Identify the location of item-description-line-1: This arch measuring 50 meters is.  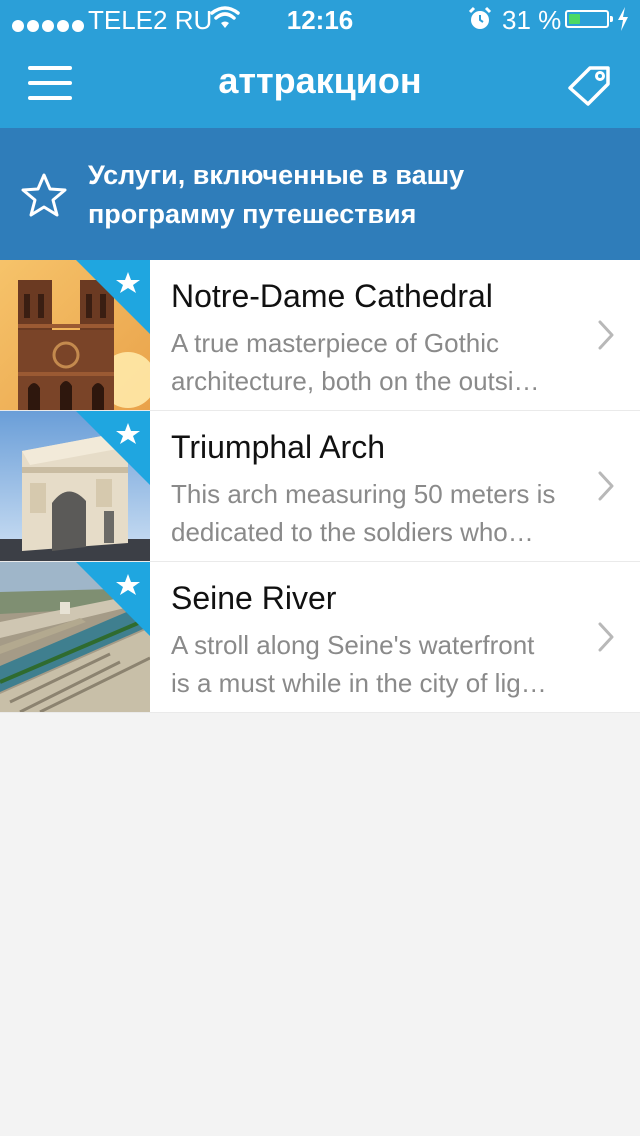
(363, 494).